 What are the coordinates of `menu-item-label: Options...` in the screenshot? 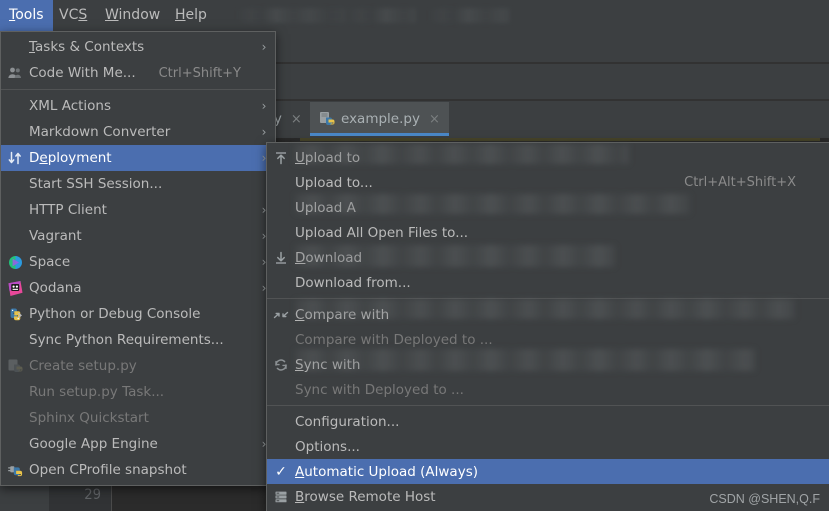 It's located at (327, 446).